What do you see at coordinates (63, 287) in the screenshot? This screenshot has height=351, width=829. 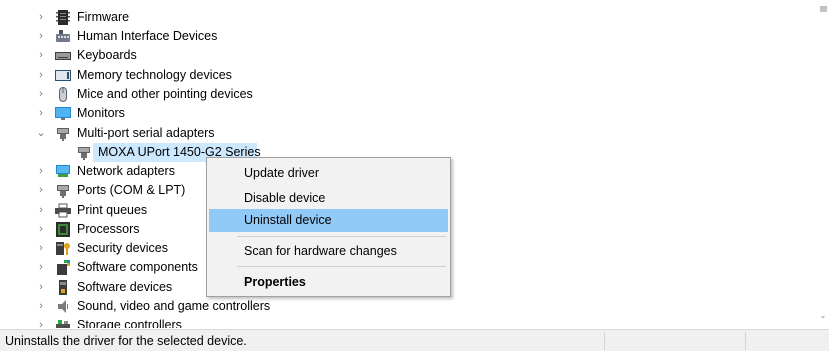 I see `software-device-icon` at bounding box center [63, 287].